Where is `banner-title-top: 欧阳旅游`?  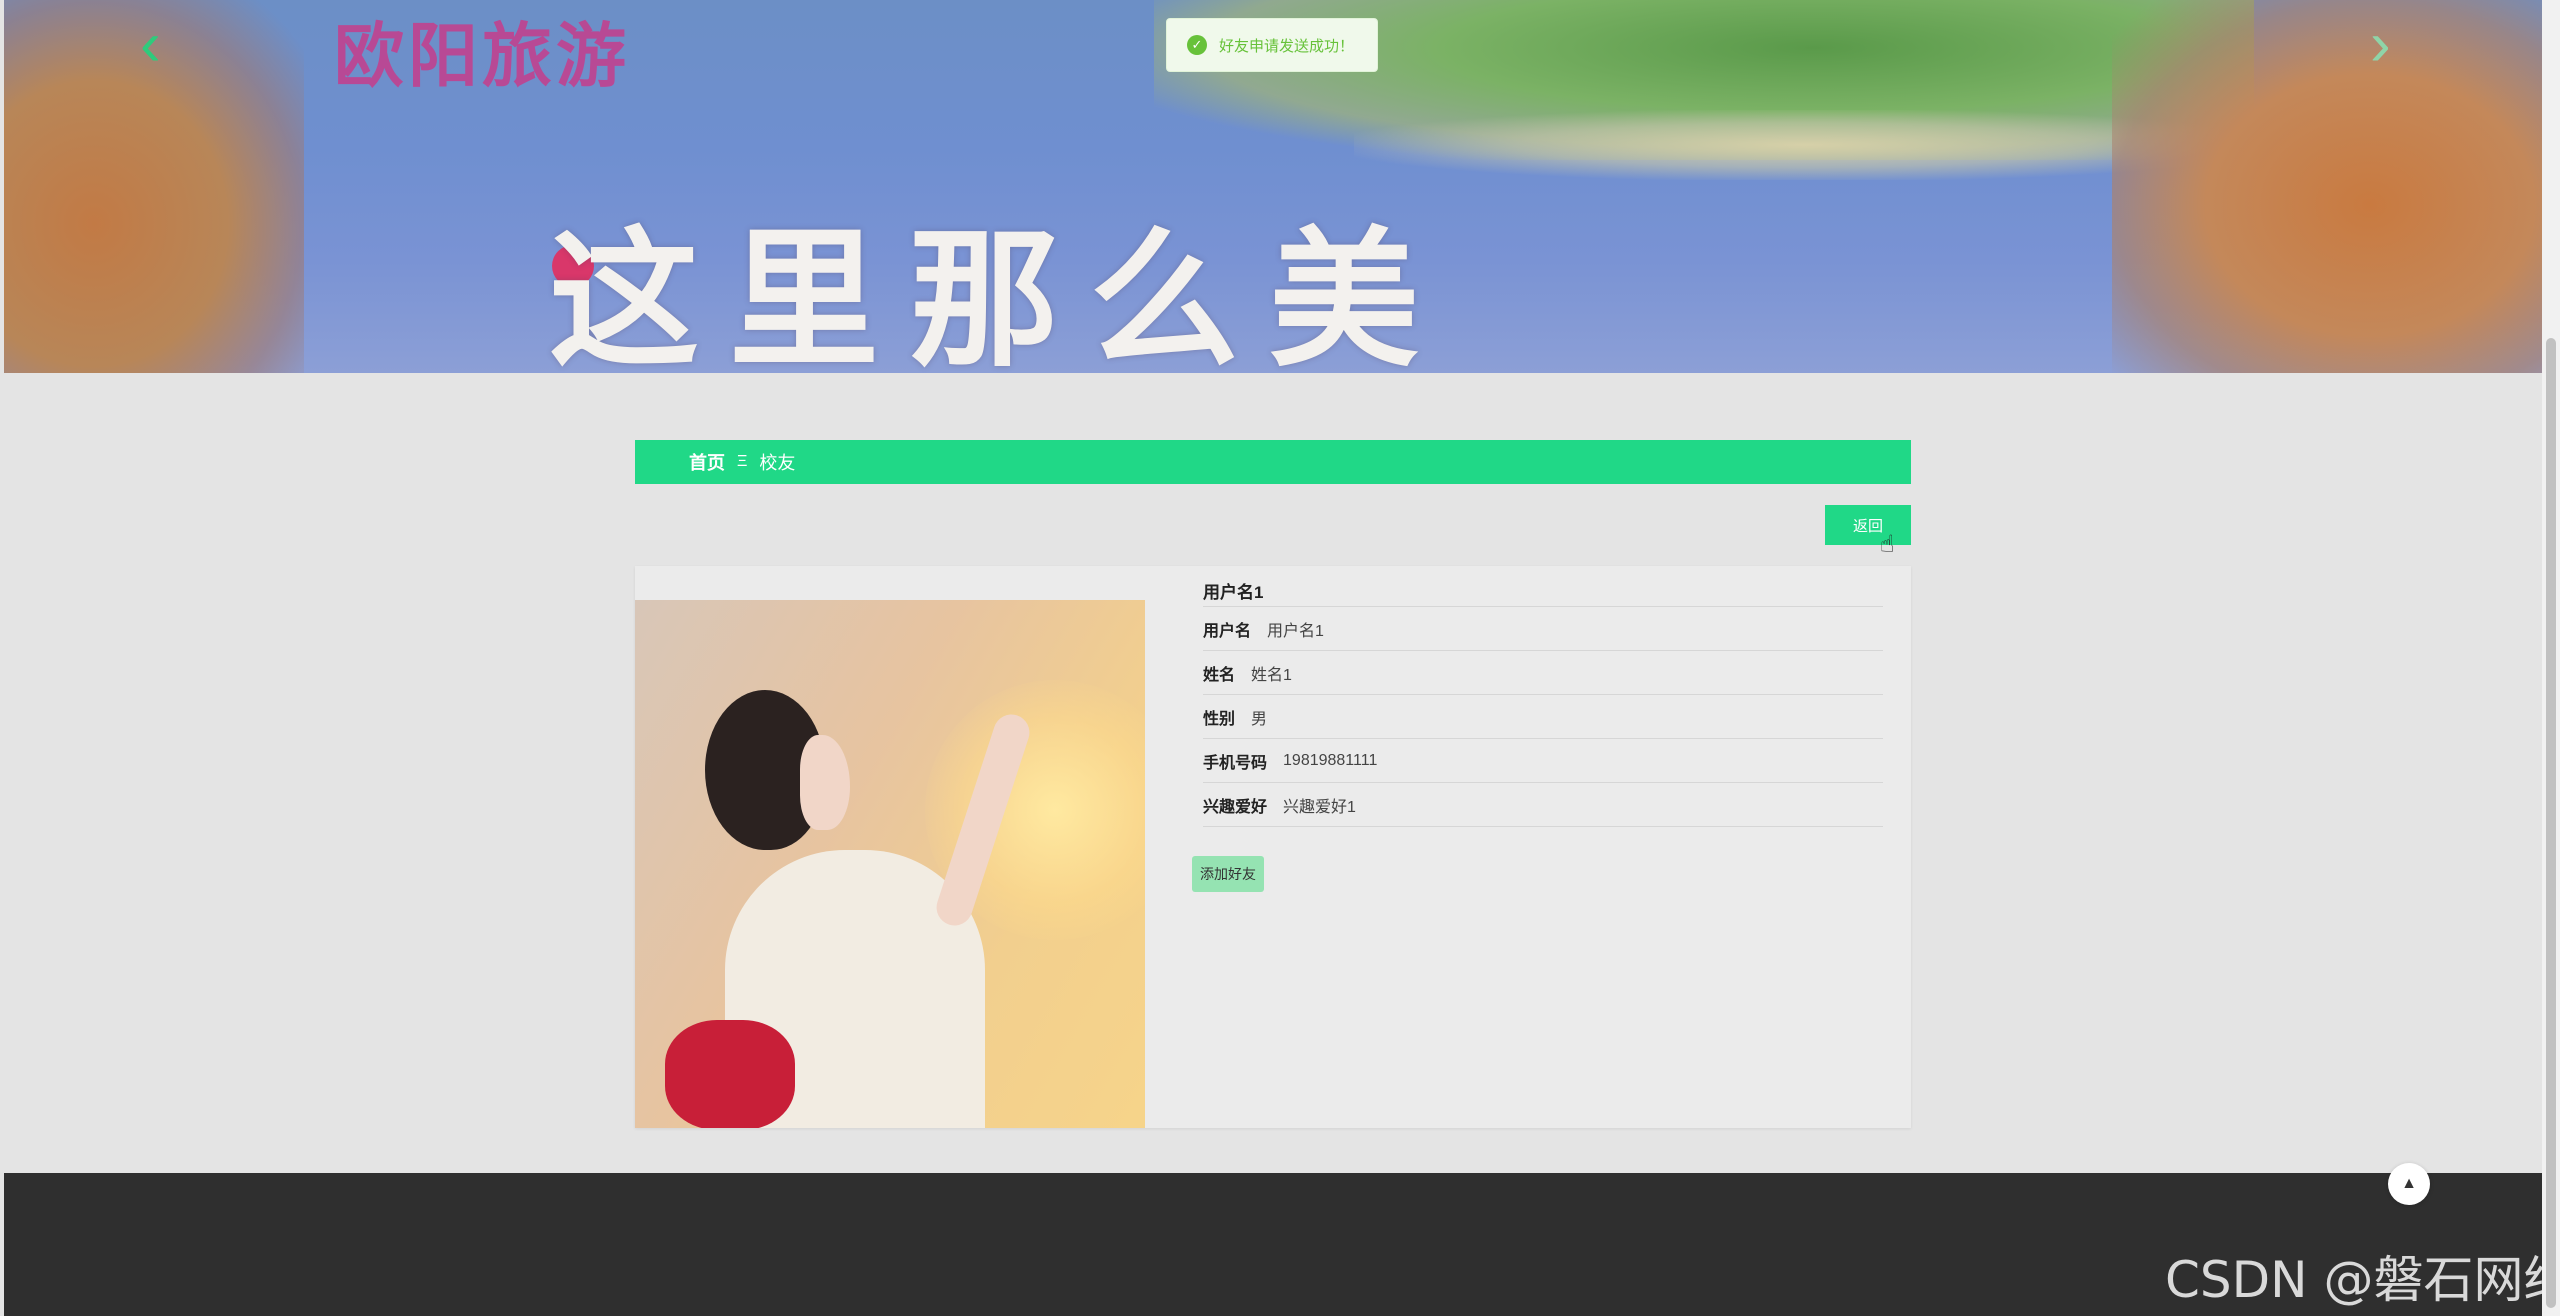
banner-title-top: 欧阳旅游 is located at coordinates (482, 55).